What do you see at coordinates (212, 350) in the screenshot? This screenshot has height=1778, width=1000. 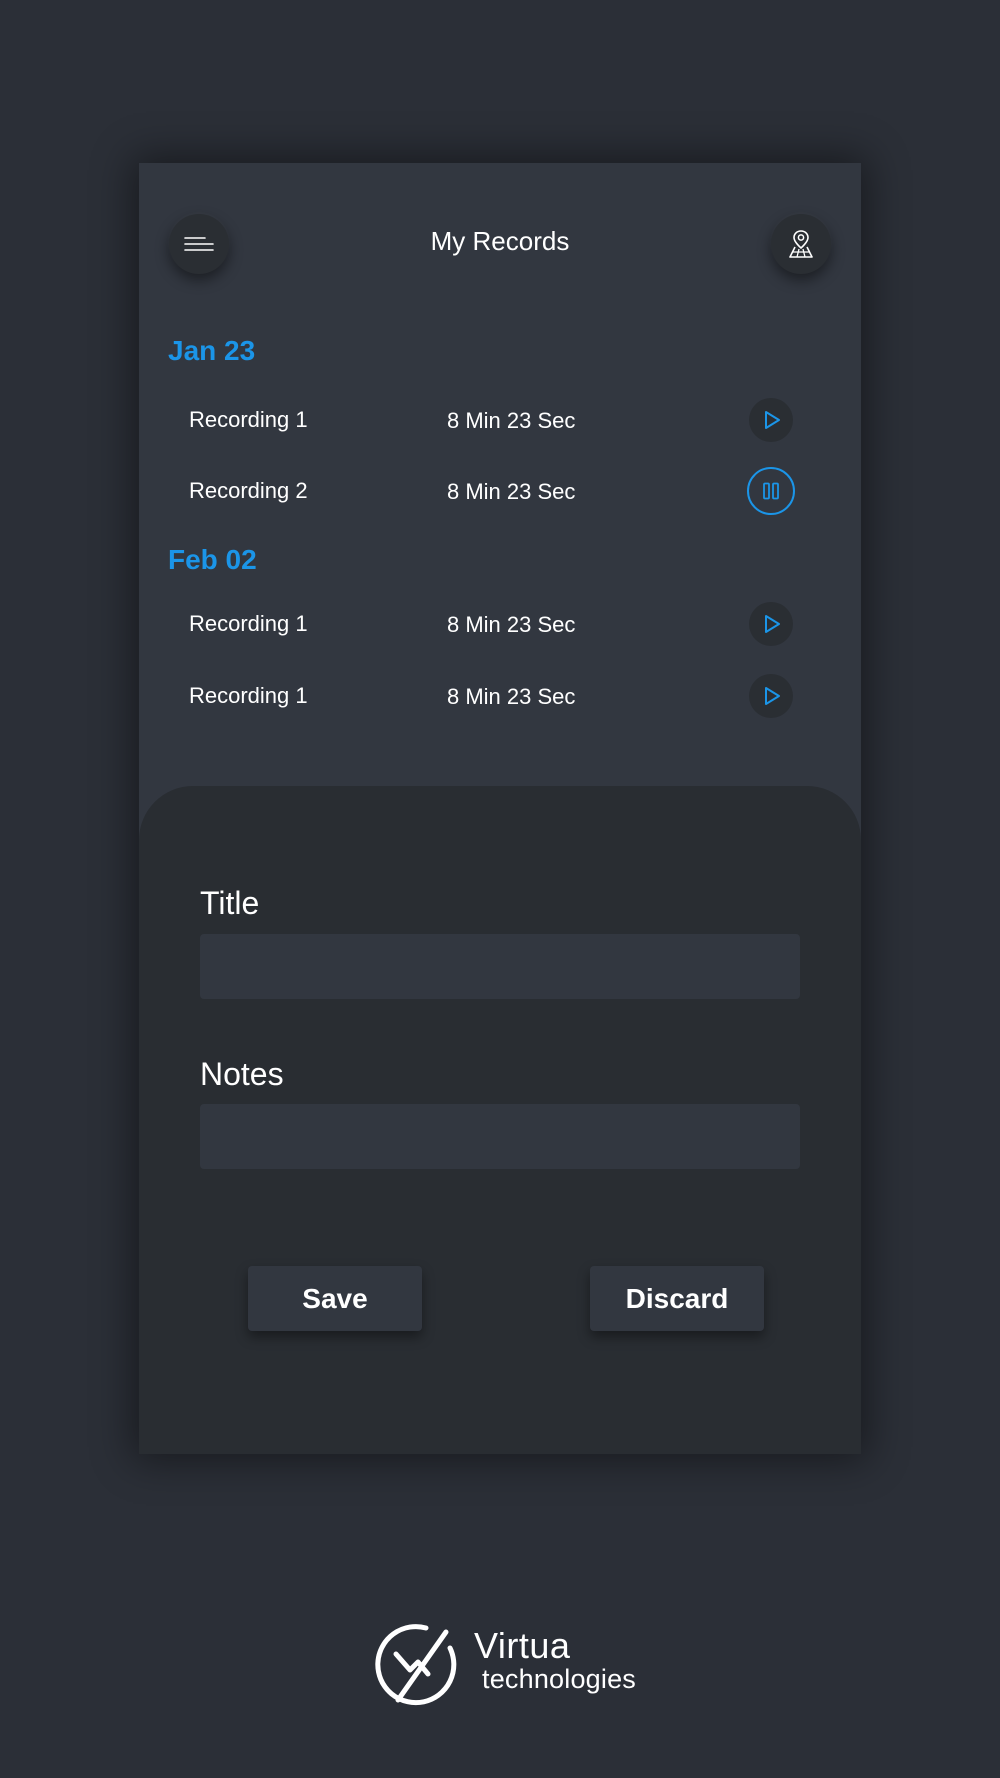 I see `date-heading-jan-23: Jan 23` at bounding box center [212, 350].